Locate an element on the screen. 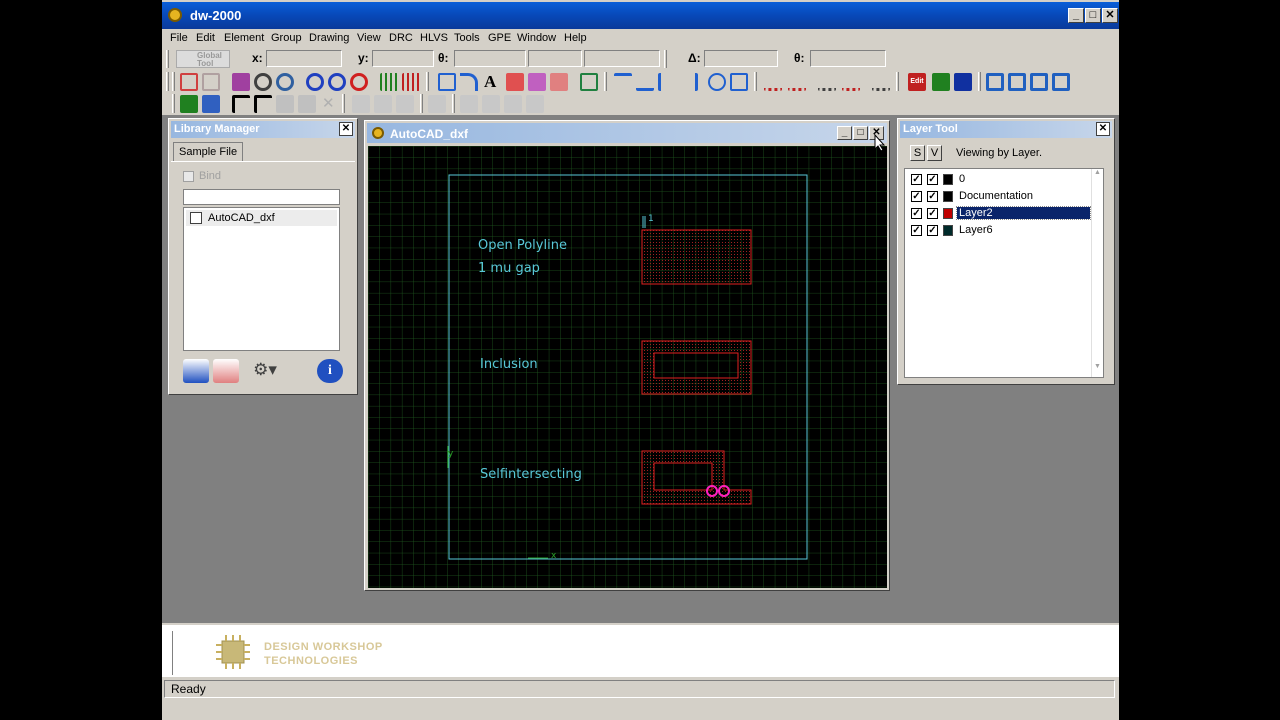 This screenshot has height=720, width=1280. scroll-up-icon: ▲ is located at coordinates (1097, 176).